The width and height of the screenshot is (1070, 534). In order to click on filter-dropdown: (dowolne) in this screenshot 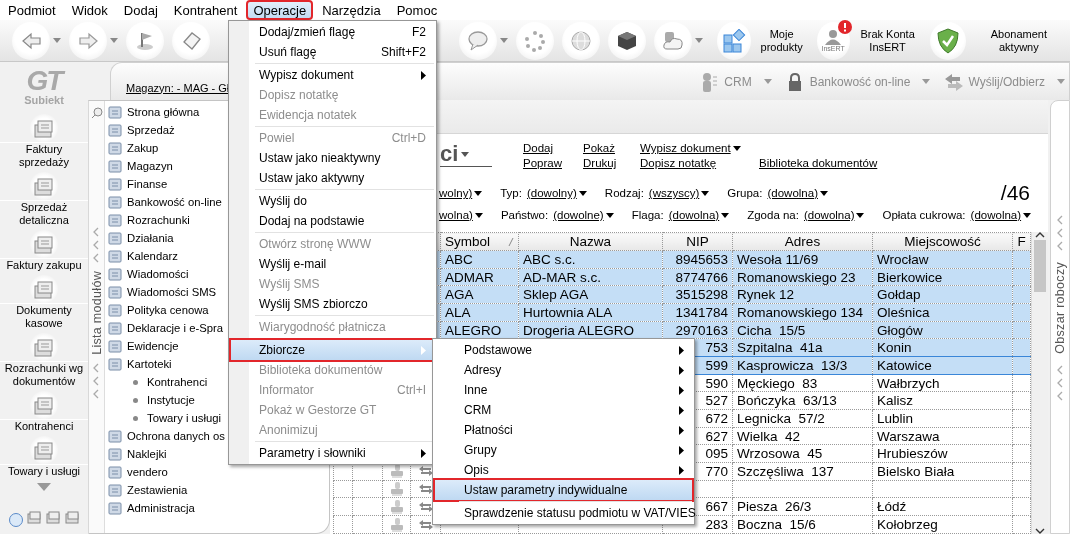, I will do `click(583, 215)`.